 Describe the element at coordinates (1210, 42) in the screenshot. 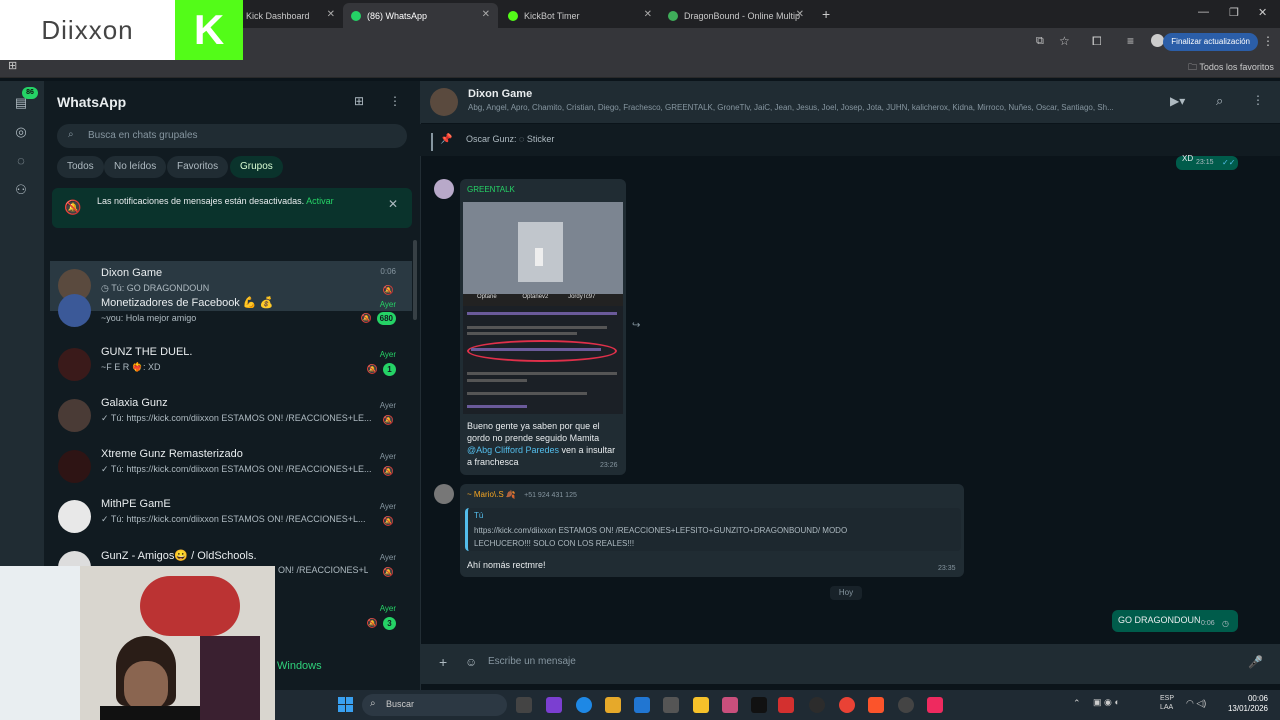

I see `update-button: Finalizar actualización` at that location.